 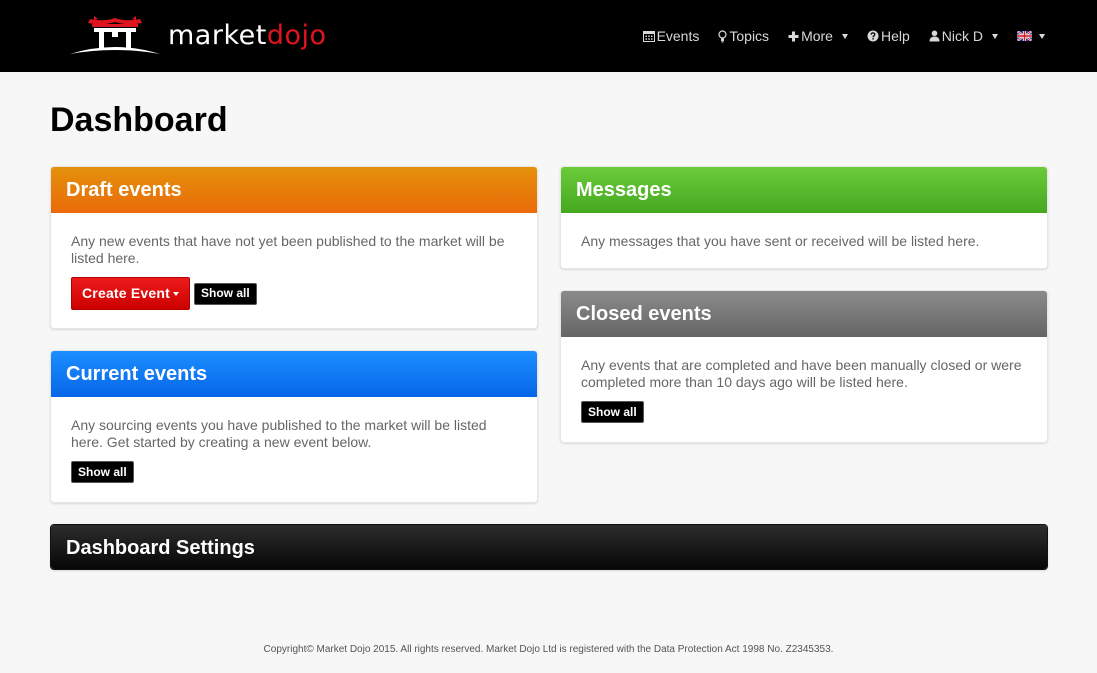 I want to click on closed-events-header: Closed events, so click(x=804, y=314).